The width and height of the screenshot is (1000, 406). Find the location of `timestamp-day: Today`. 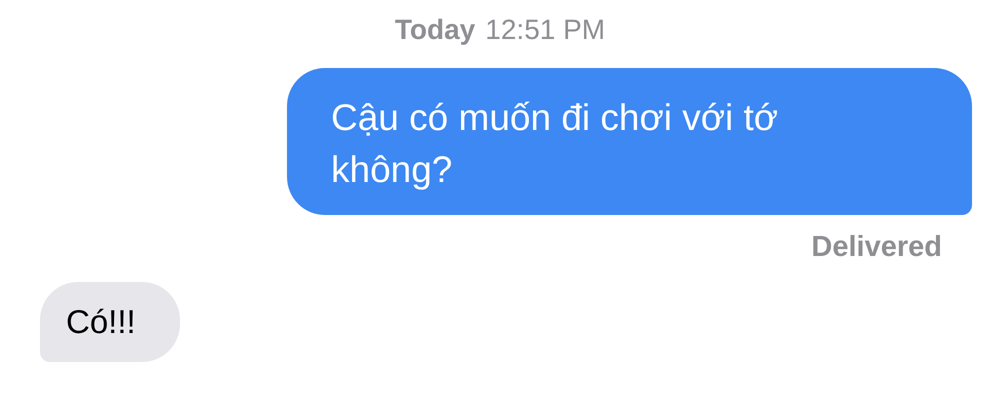

timestamp-day: Today is located at coordinates (435, 30).